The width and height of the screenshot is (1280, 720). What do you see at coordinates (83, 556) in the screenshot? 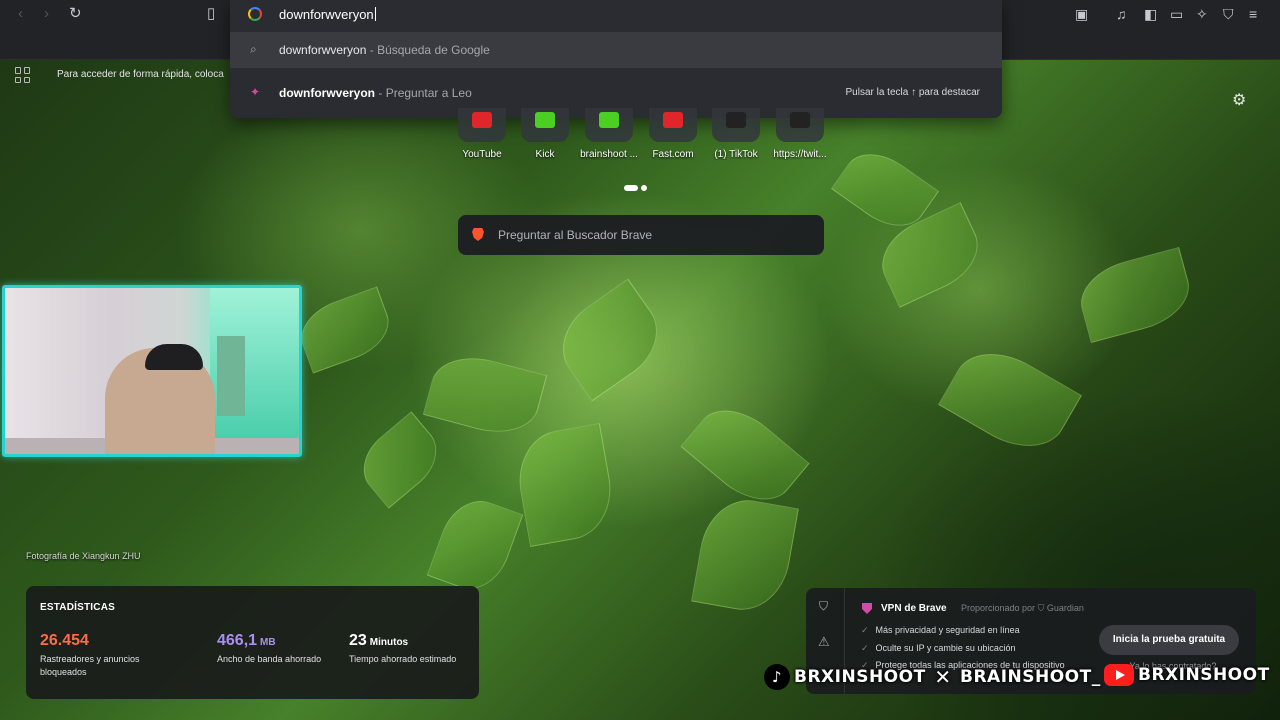
I see `photo-credit: Fotografía de Xiangkun ZHU` at bounding box center [83, 556].